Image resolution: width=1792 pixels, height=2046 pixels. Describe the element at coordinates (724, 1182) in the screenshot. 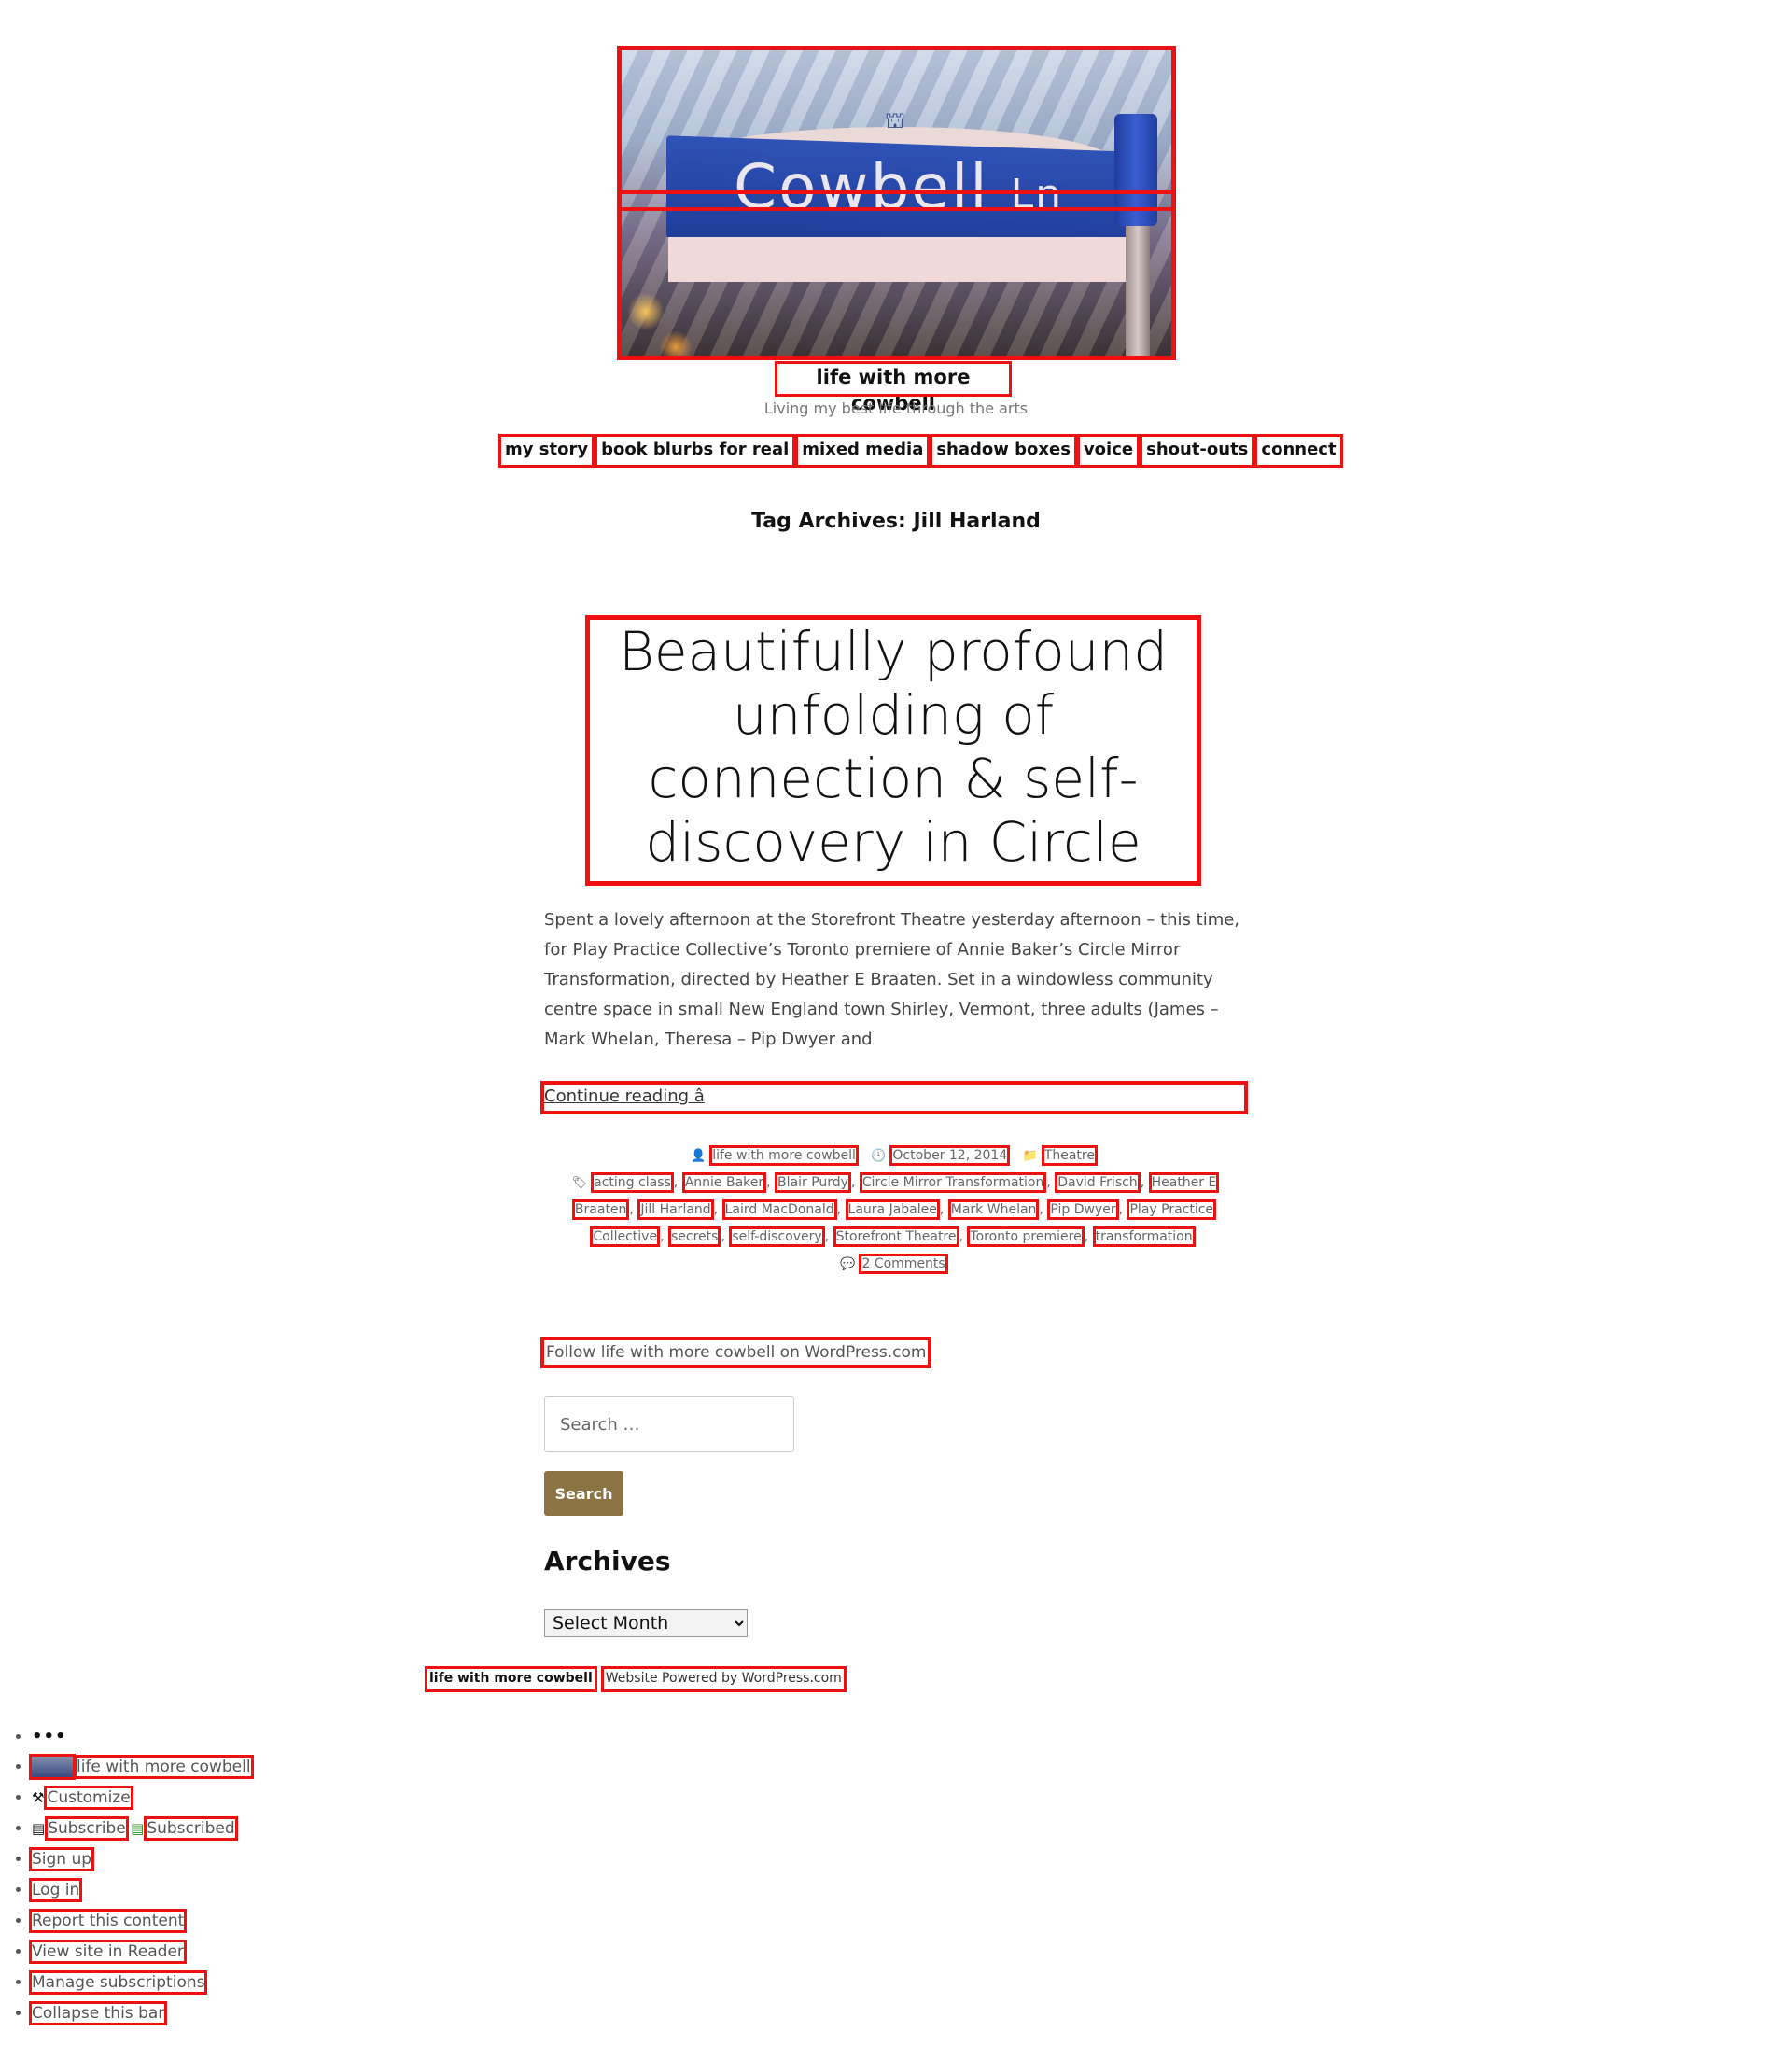

I see `tag-link: Annie Baker` at that location.